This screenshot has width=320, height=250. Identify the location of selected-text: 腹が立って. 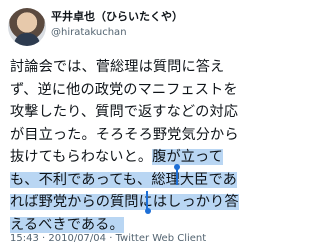
(187, 157).